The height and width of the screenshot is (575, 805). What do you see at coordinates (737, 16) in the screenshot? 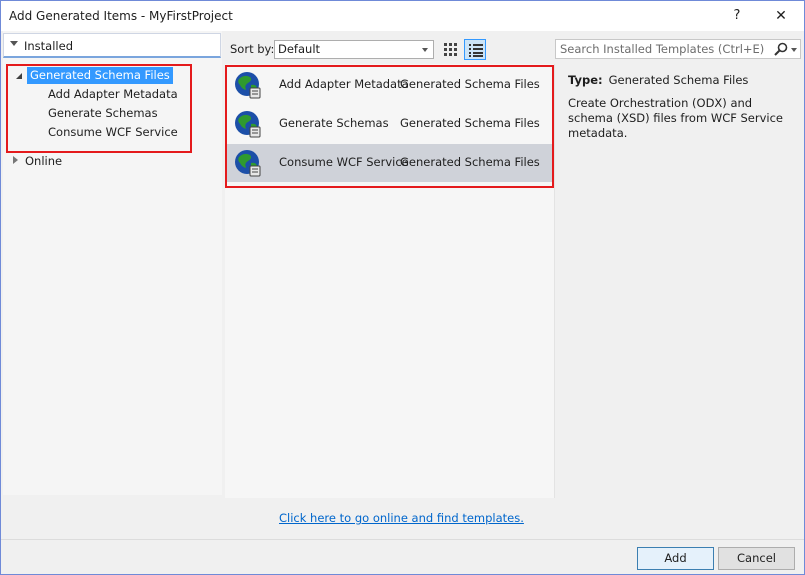
I see `help-button: ?` at bounding box center [737, 16].